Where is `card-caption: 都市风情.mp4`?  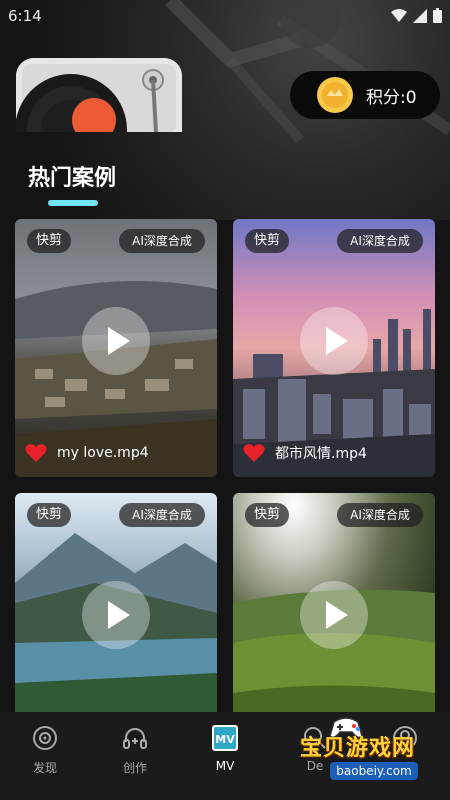 card-caption: 都市风情.mp4 is located at coordinates (321, 454).